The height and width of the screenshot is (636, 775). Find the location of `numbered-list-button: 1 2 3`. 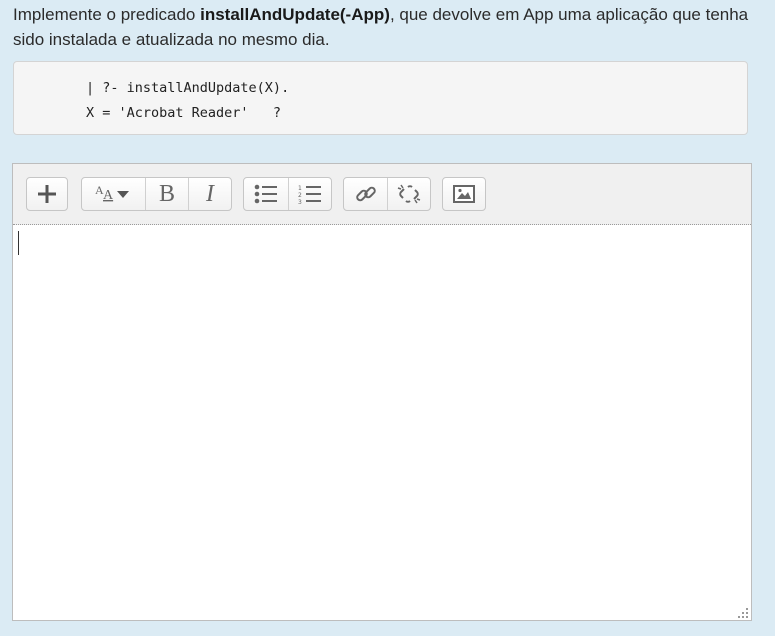

numbered-list-button: 1 2 3 is located at coordinates (309, 194).